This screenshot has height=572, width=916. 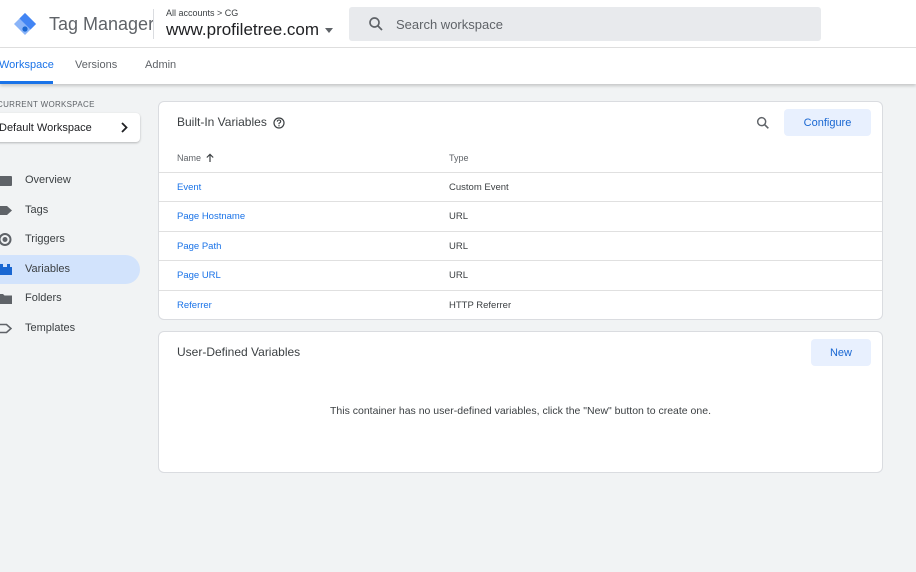 What do you see at coordinates (43, 298) in the screenshot?
I see `sidebar-item-label: Folders` at bounding box center [43, 298].